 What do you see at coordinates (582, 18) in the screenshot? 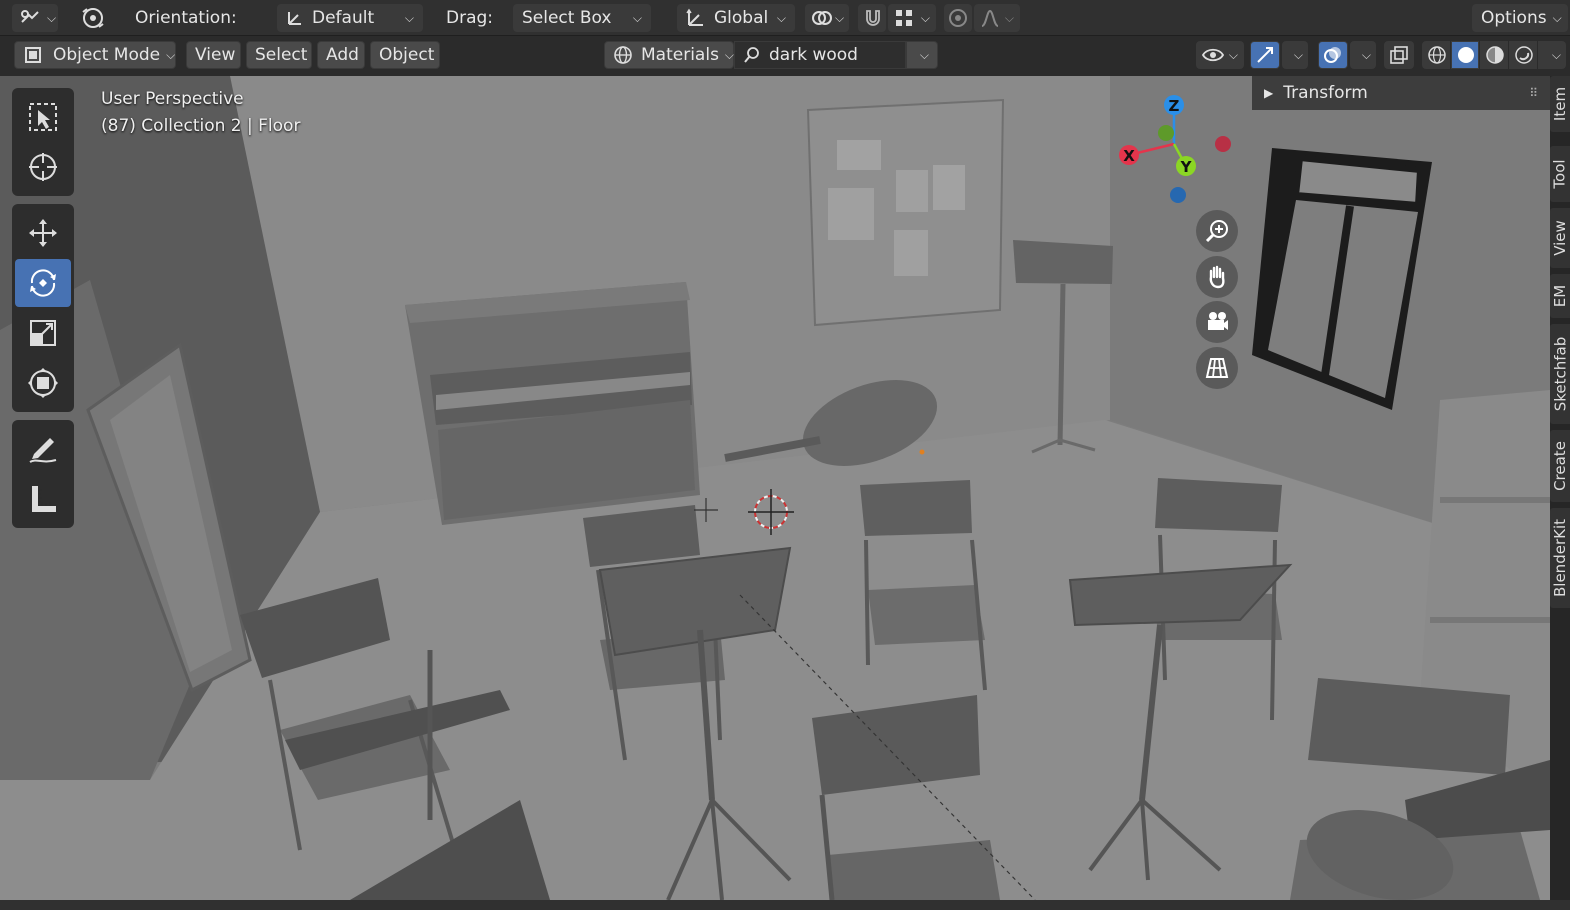
I see `drag-dropdown: Select Box ⌵` at bounding box center [582, 18].